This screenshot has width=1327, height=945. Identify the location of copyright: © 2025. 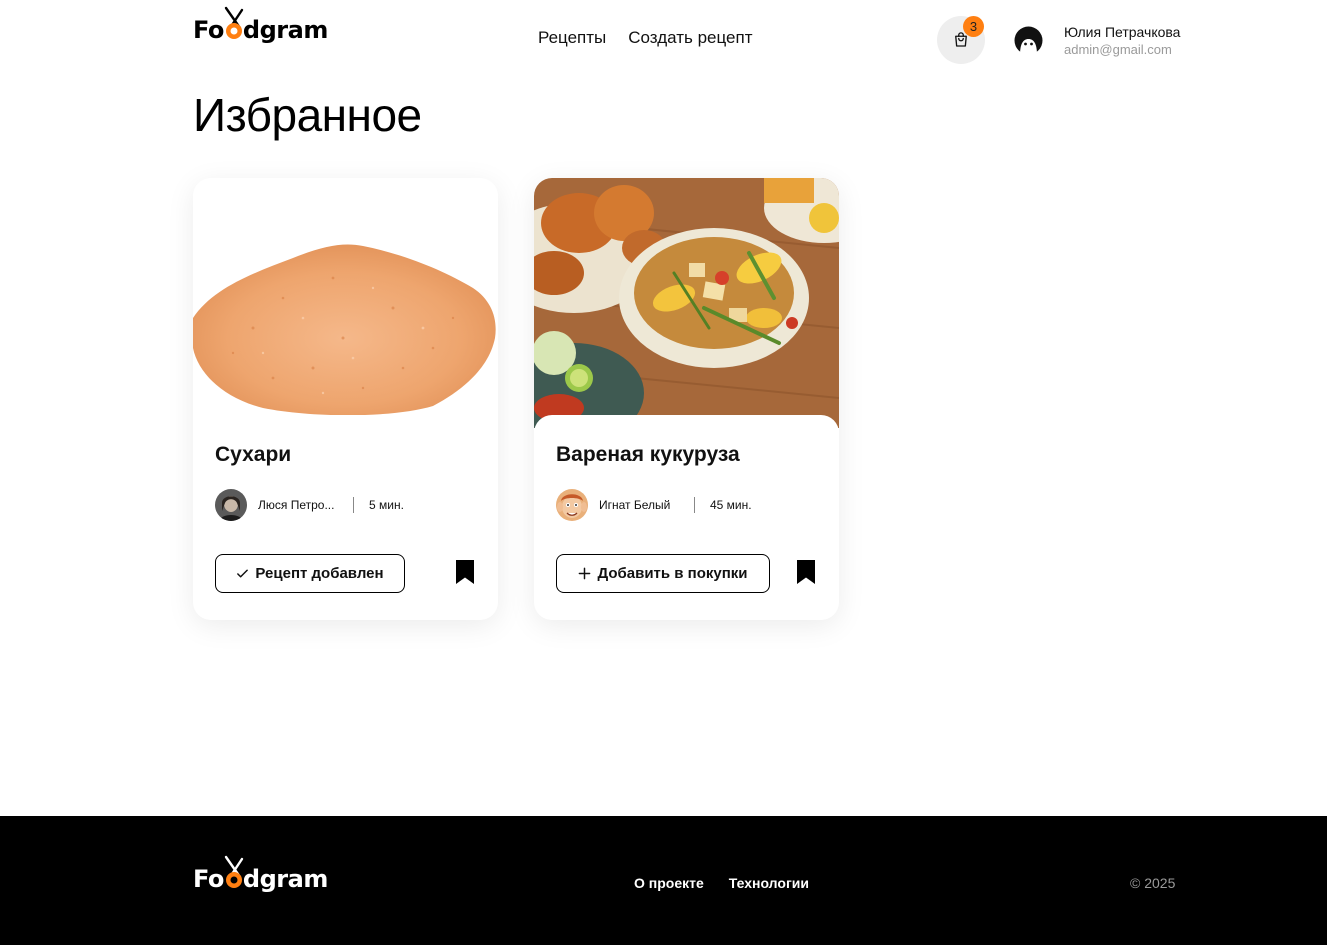
(1153, 883).